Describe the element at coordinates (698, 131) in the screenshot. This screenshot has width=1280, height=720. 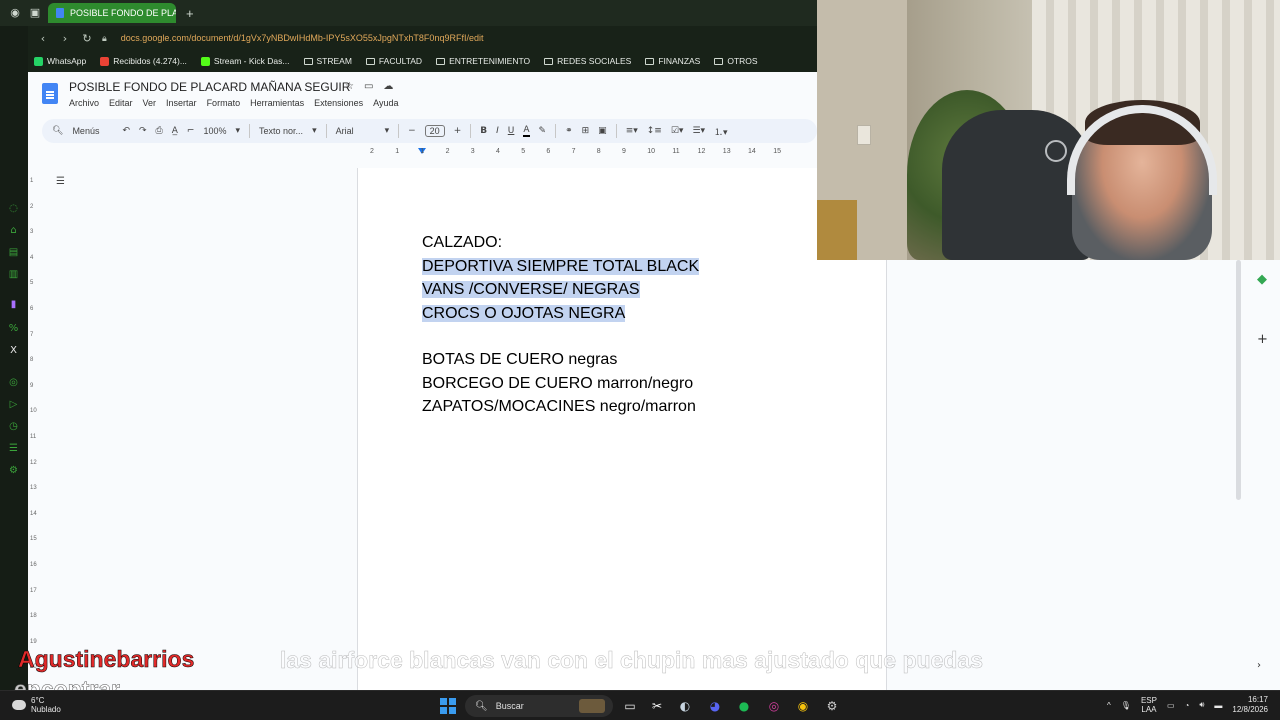
I see `bulleted-list-icon: ☰▾` at that location.